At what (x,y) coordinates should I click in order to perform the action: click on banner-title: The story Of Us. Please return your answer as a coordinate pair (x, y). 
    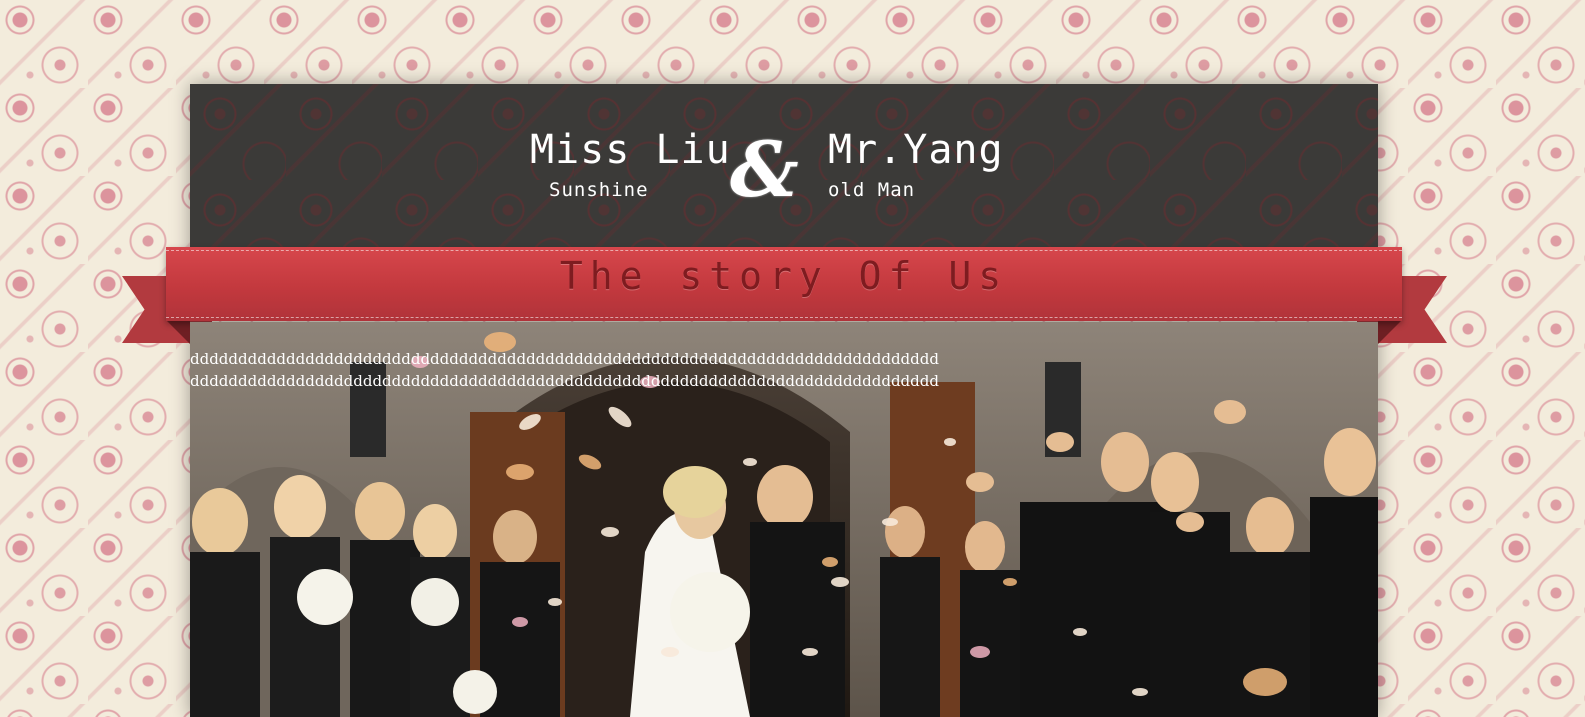
    Looking at the image, I should click on (784, 276).